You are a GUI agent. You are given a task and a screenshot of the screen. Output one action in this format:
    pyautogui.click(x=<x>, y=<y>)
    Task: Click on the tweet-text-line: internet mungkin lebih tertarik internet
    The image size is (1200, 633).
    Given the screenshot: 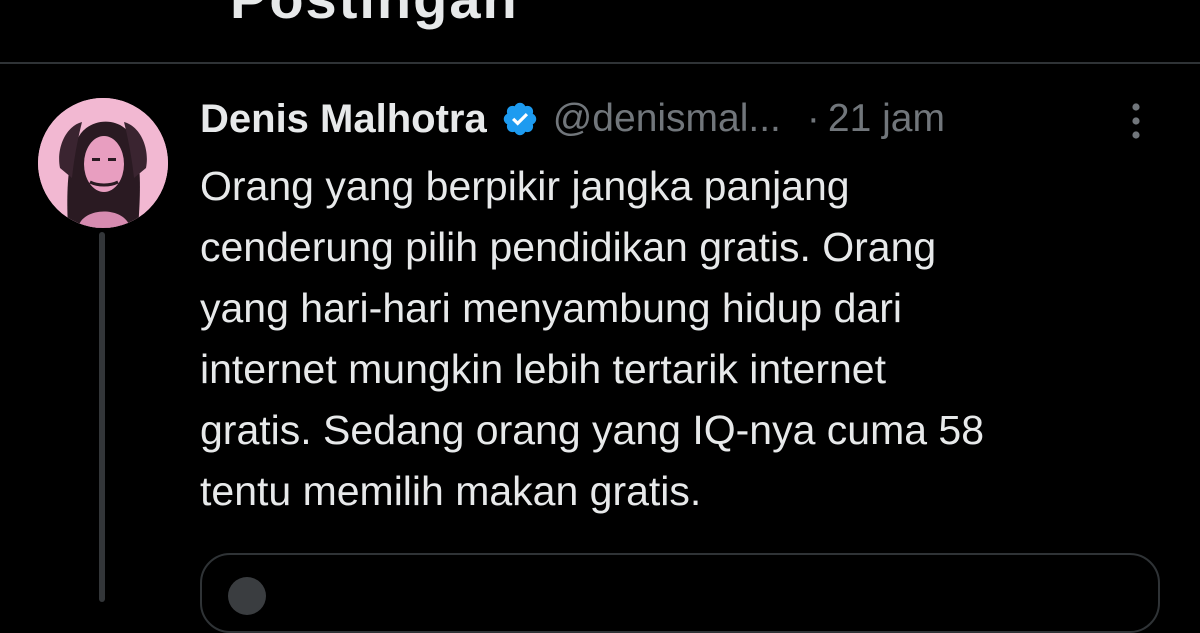 What is the action you would take?
    pyautogui.click(x=543, y=369)
    